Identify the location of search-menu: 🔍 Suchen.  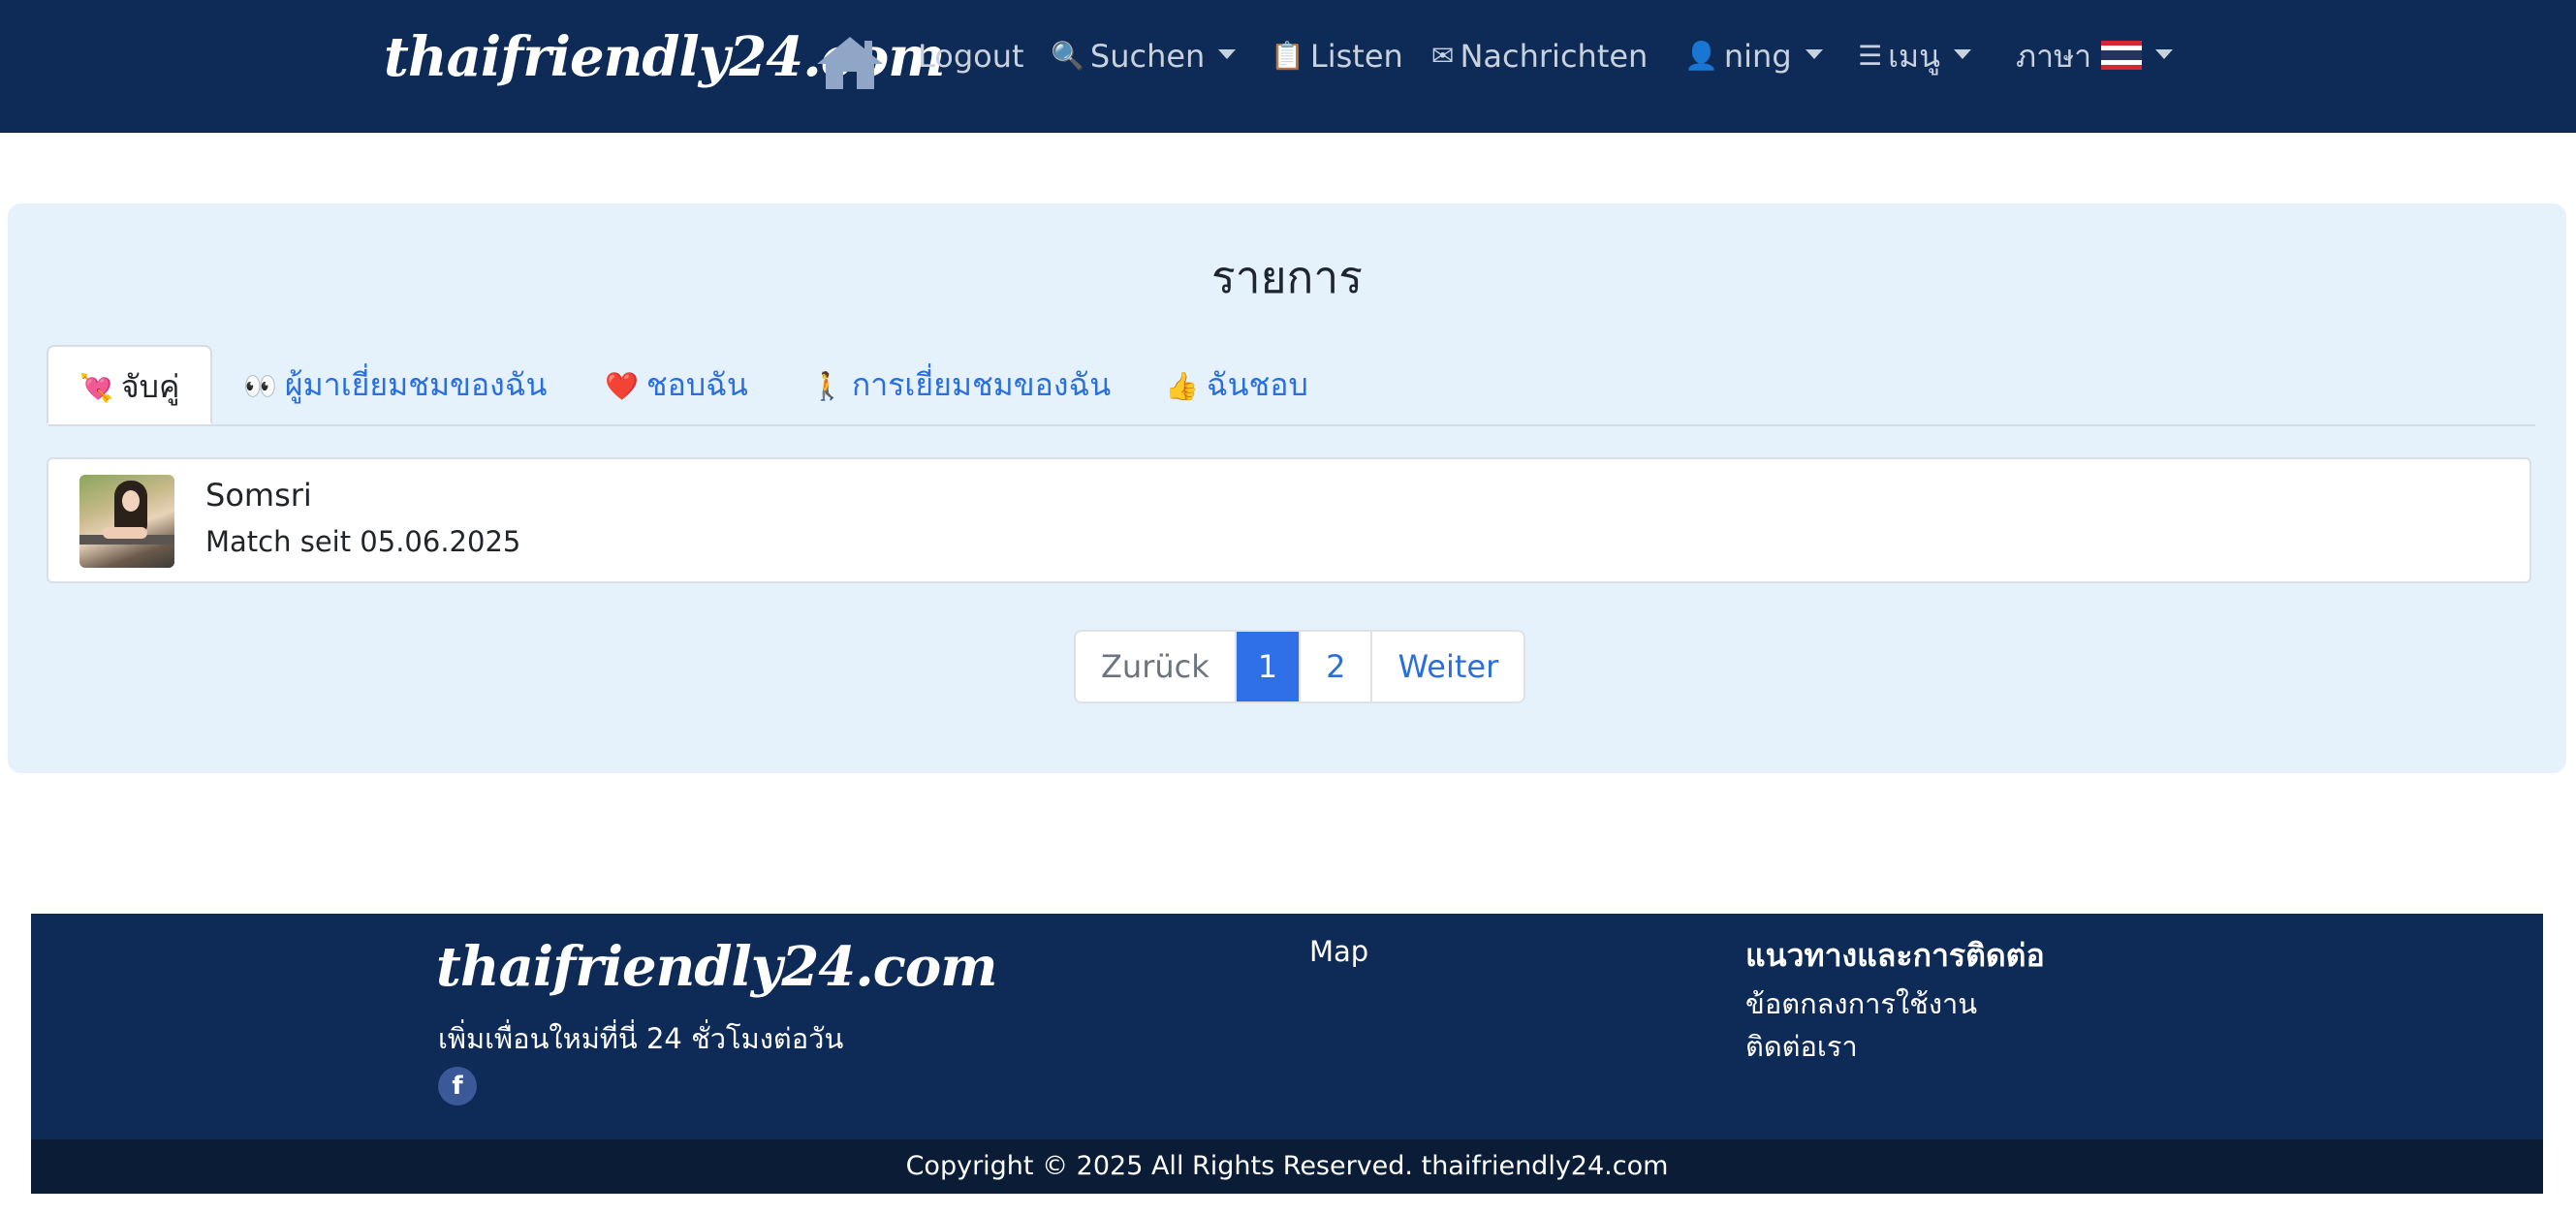
(1144, 56).